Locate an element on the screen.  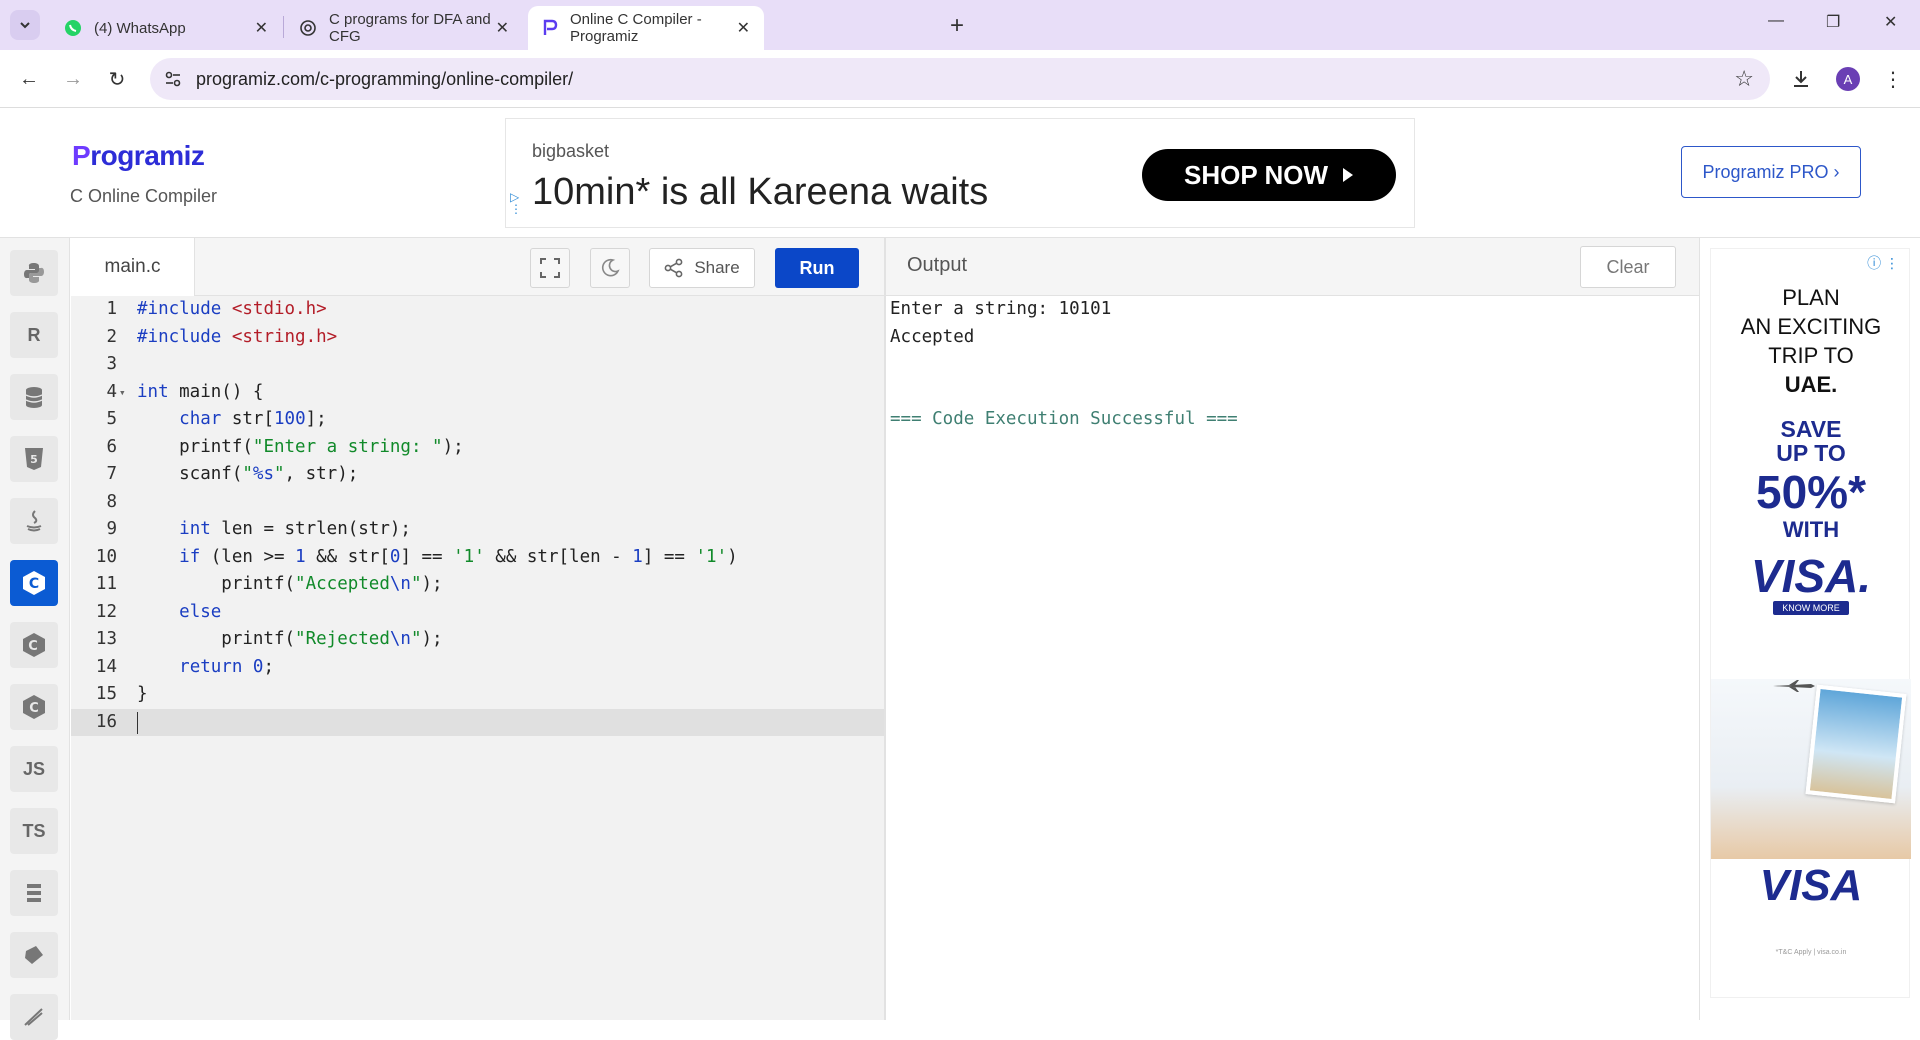
rail-c: C is located at coordinates (34, 583).